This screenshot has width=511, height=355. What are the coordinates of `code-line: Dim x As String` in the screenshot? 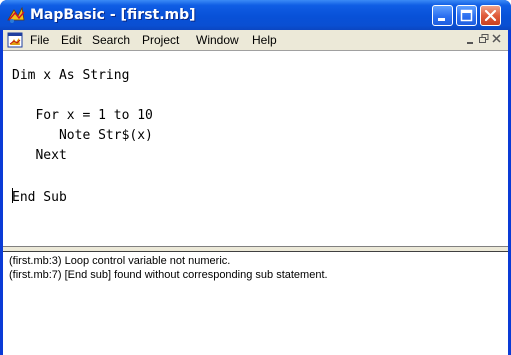 It's located at (71, 75).